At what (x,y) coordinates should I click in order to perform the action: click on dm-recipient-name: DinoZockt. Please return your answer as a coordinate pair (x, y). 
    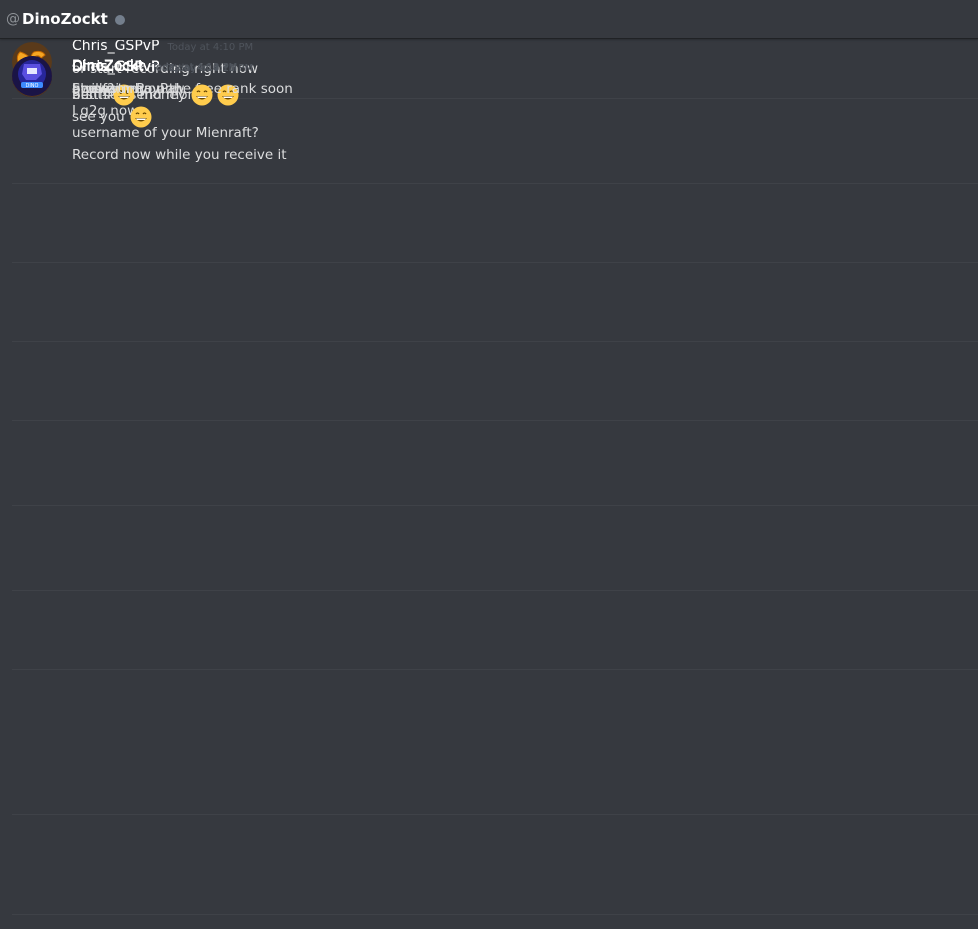
    Looking at the image, I should click on (65, 19).